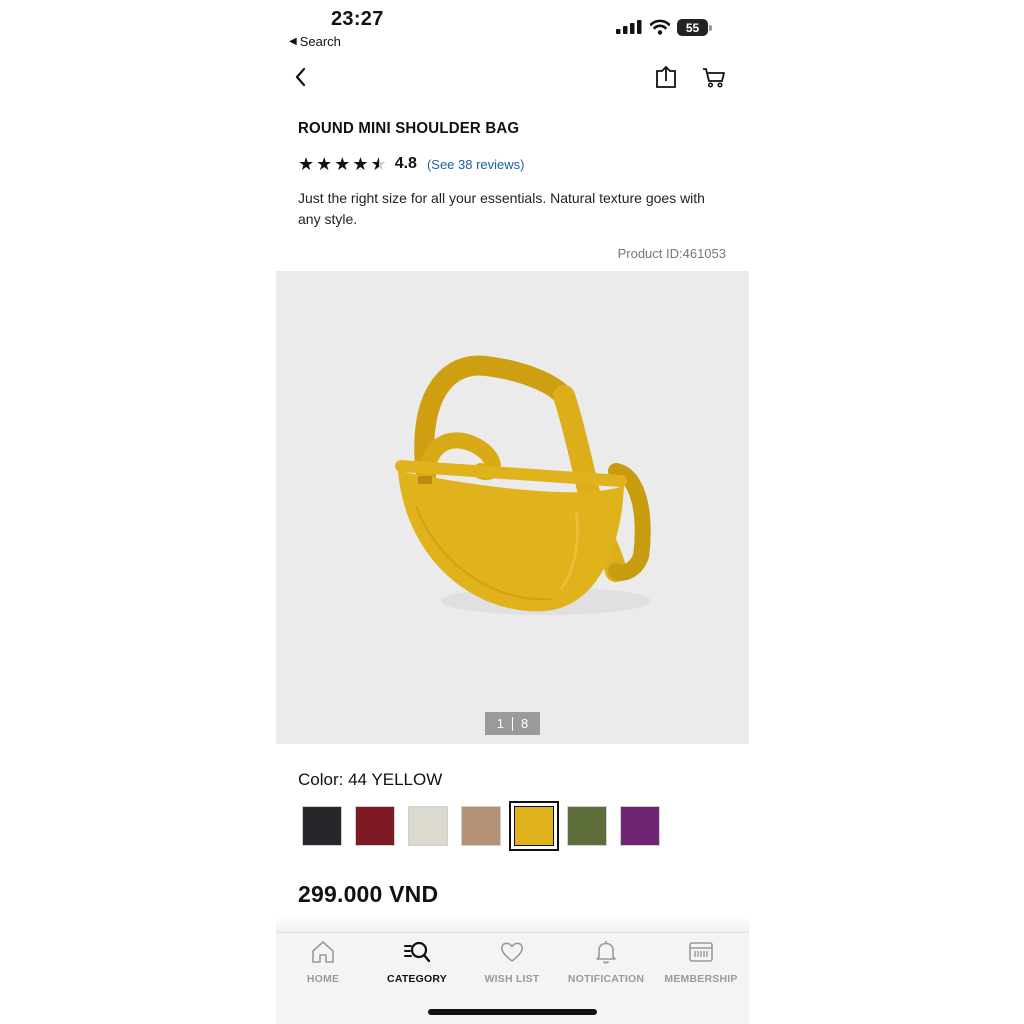 The height and width of the screenshot is (1024, 1024). Describe the element at coordinates (525, 723) in the screenshot. I see `image-counter-total: 8` at that location.